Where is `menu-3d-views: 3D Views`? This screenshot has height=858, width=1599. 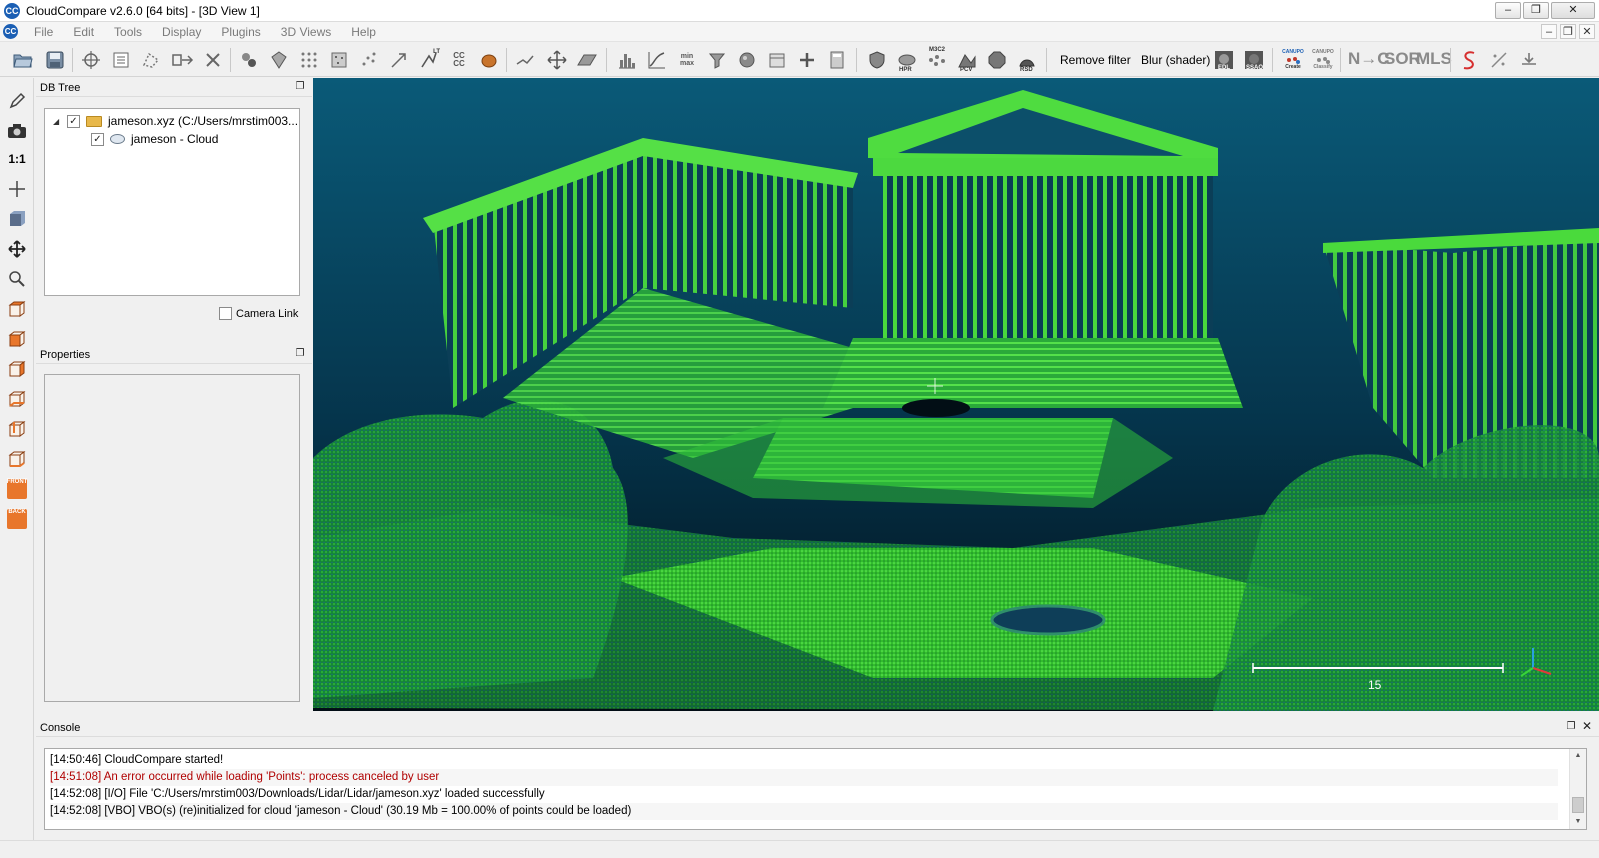
menu-3d-views: 3D Views is located at coordinates (306, 32).